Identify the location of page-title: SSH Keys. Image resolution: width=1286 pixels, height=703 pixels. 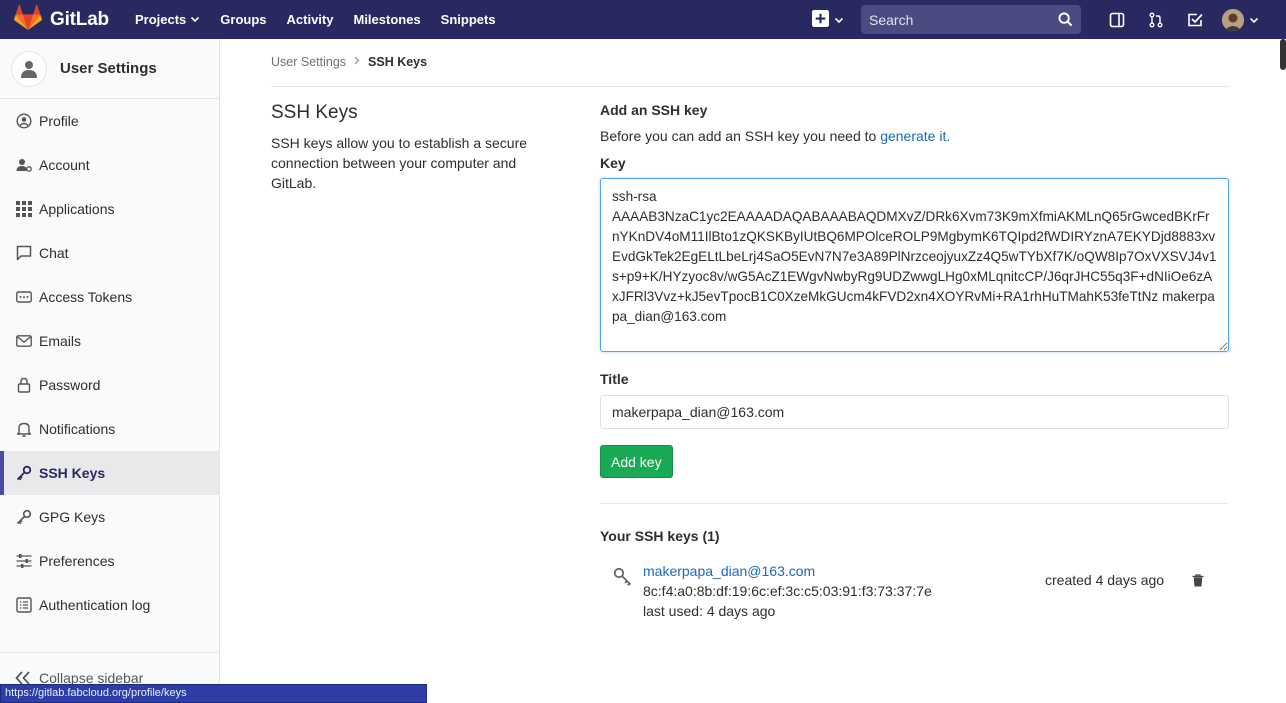
(314, 112).